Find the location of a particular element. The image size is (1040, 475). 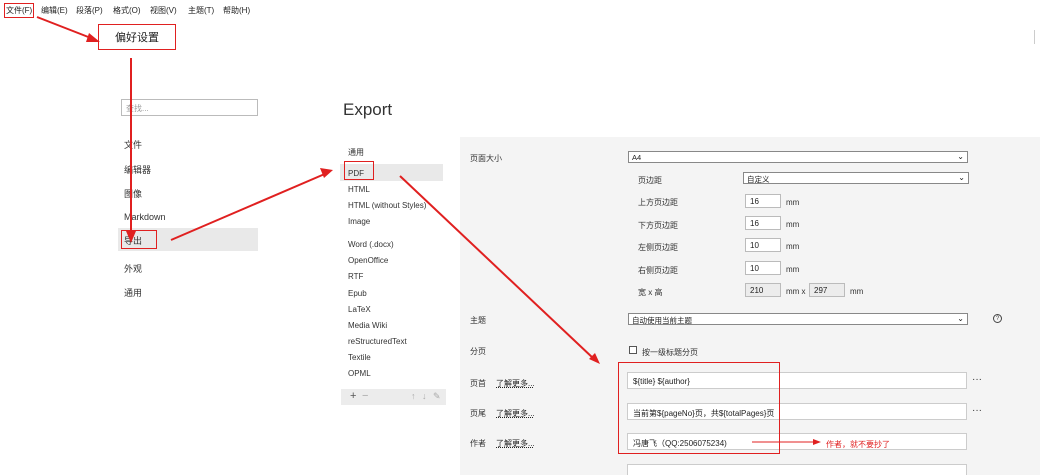

menu-theme: 主题(T) is located at coordinates (201, 10).